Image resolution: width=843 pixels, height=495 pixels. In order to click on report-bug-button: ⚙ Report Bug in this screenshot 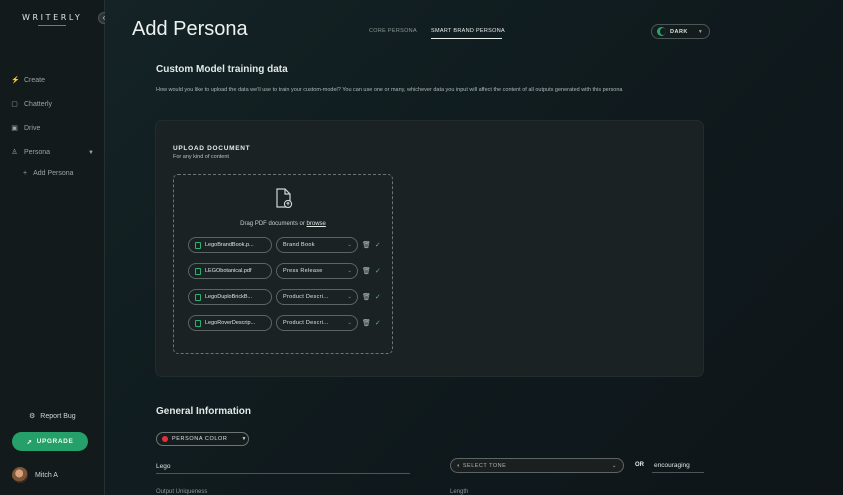, I will do `click(52, 416)`.